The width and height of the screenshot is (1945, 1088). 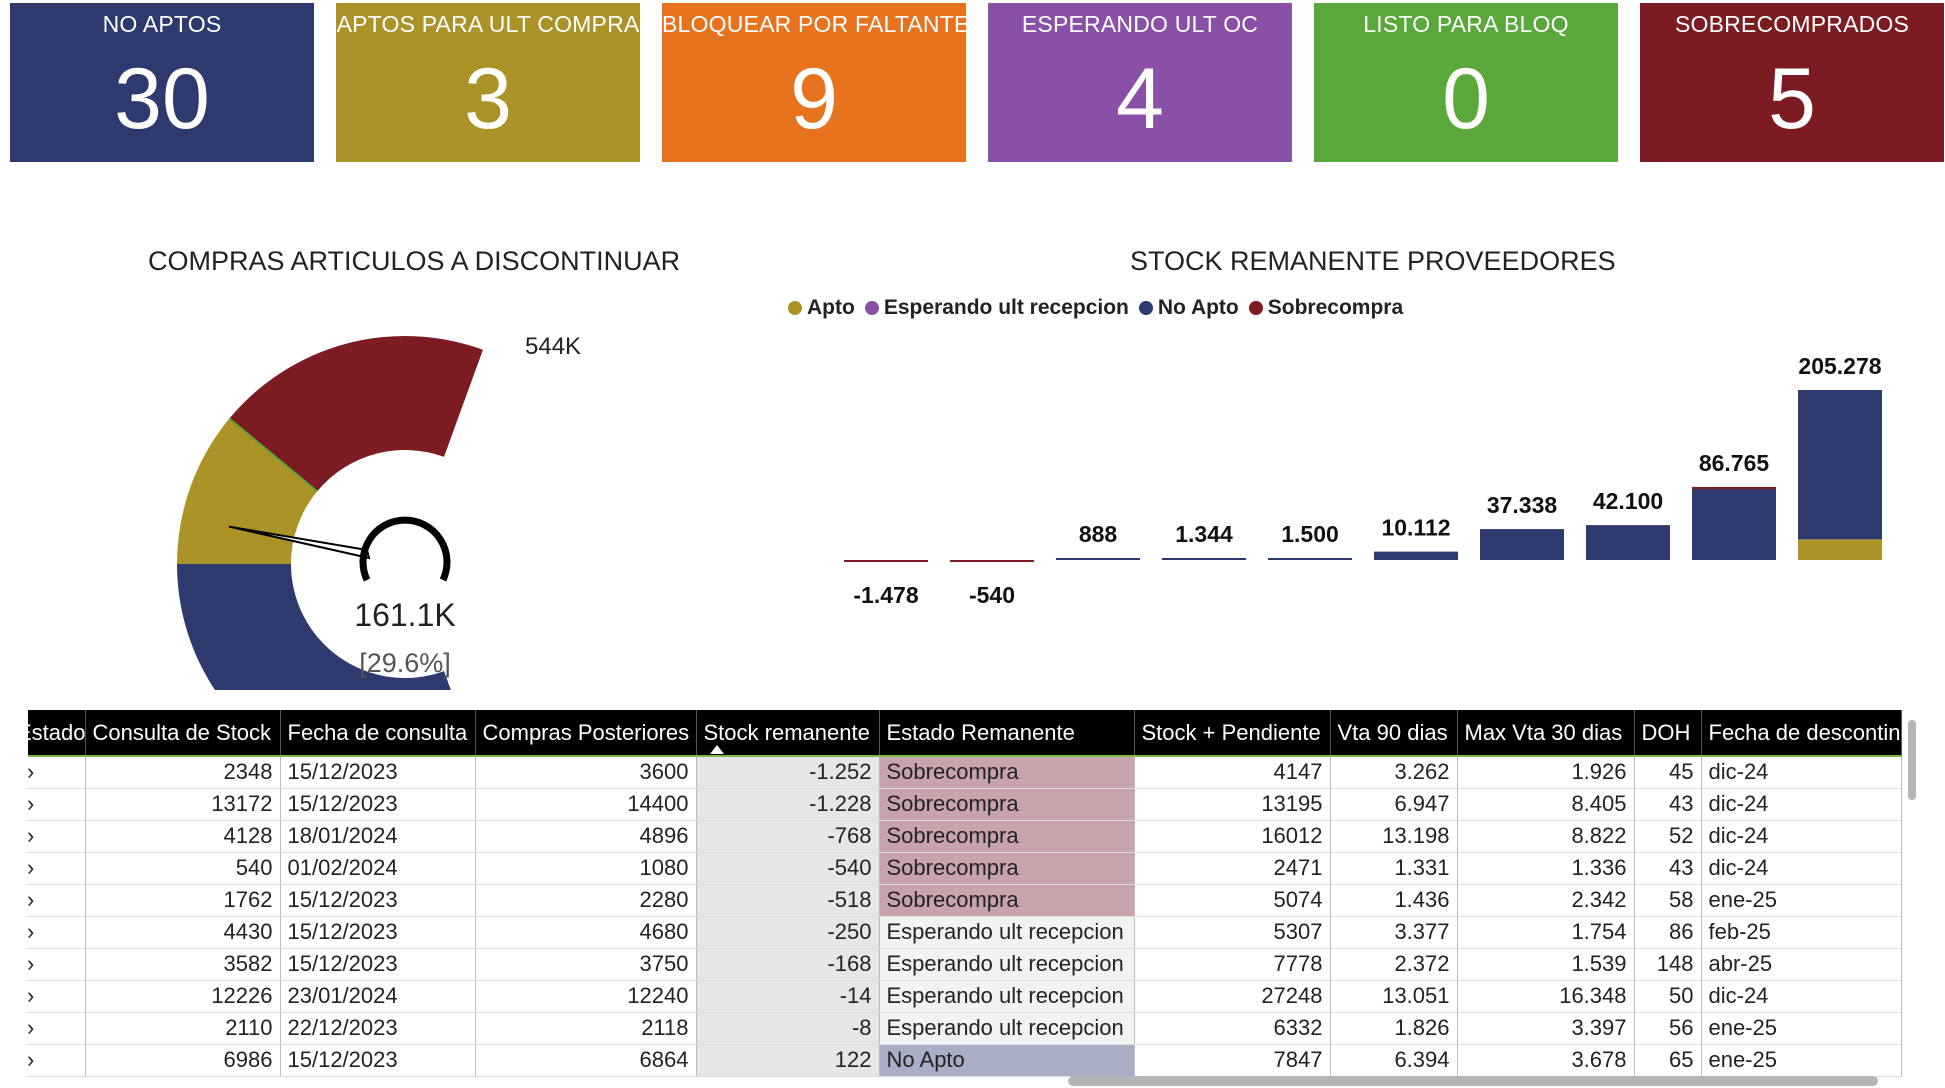 I want to click on data-label: 1.344, so click(x=1204, y=534).